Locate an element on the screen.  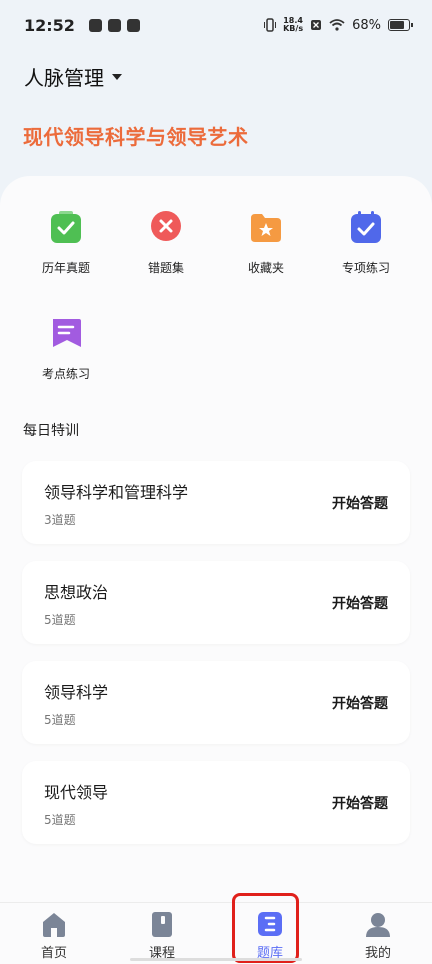
vibrate-icon is located at coordinates (270, 25).